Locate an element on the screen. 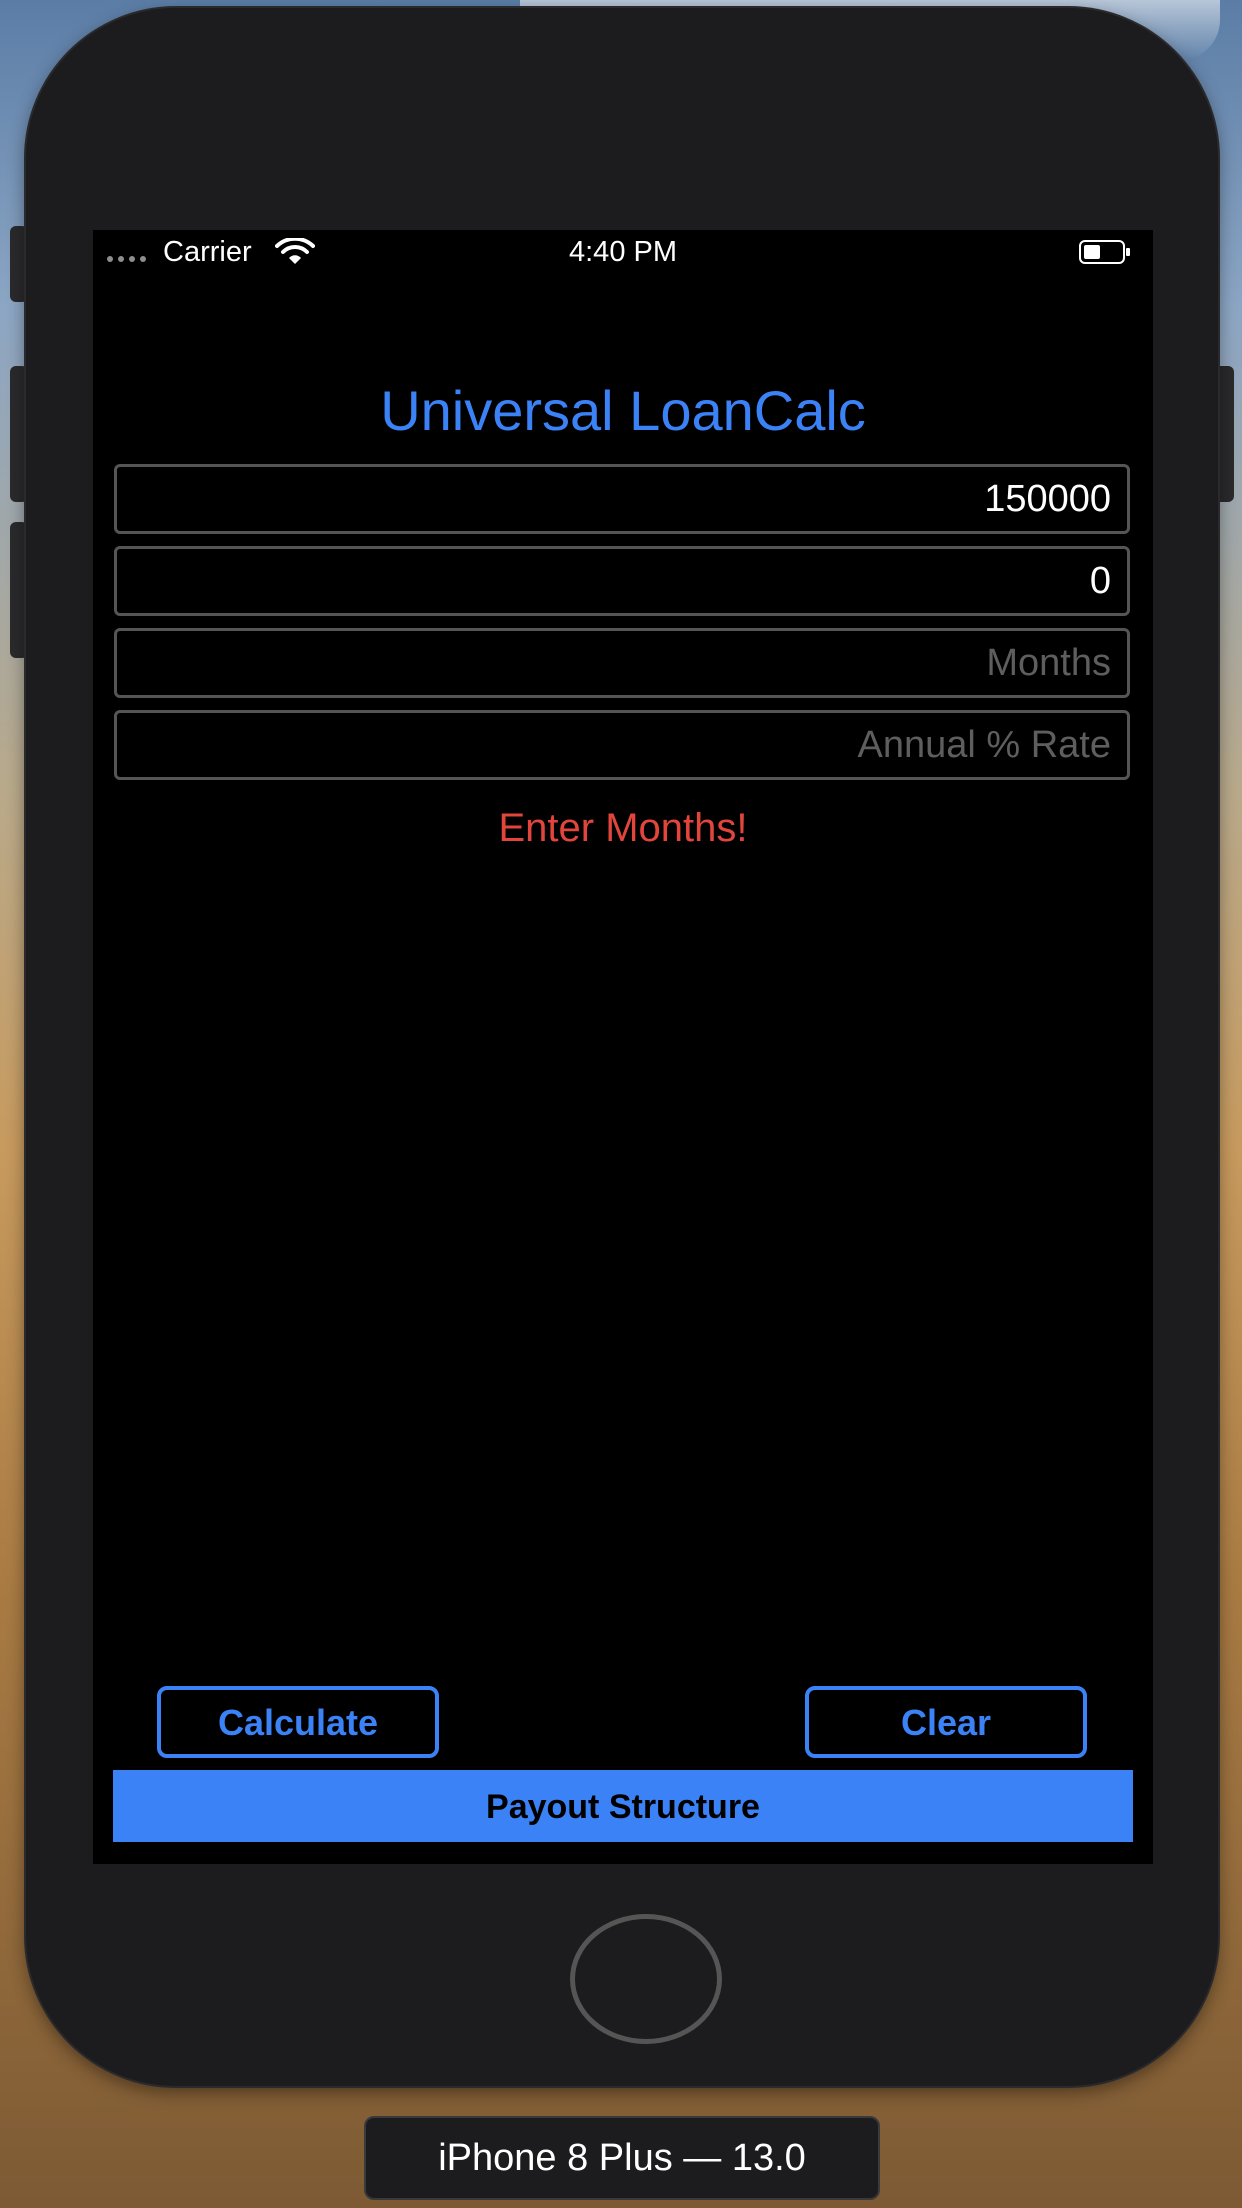 This screenshot has height=2208, width=1242. home-button is located at coordinates (646, 1979).